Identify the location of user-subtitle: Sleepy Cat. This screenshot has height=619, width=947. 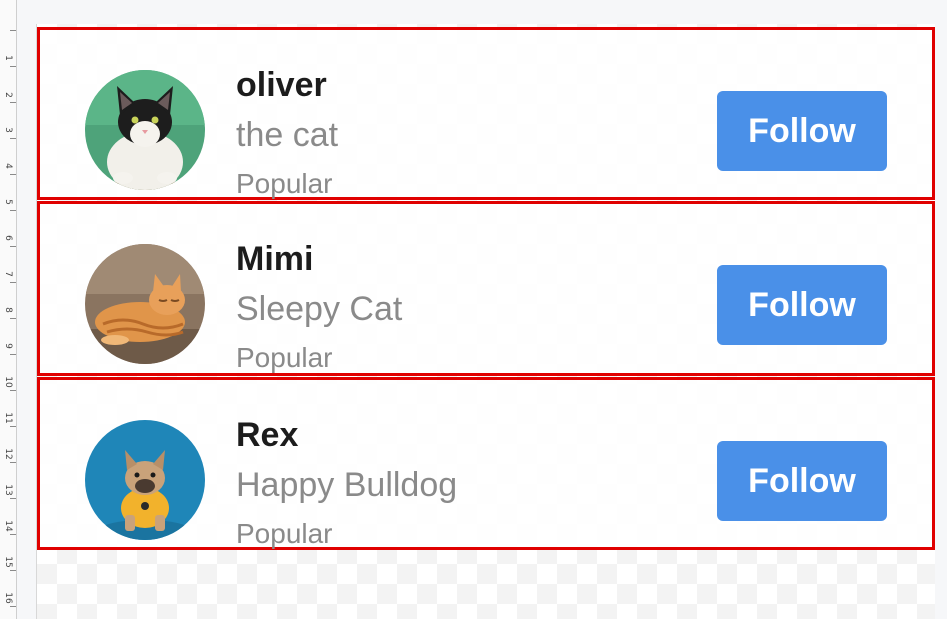
(319, 309).